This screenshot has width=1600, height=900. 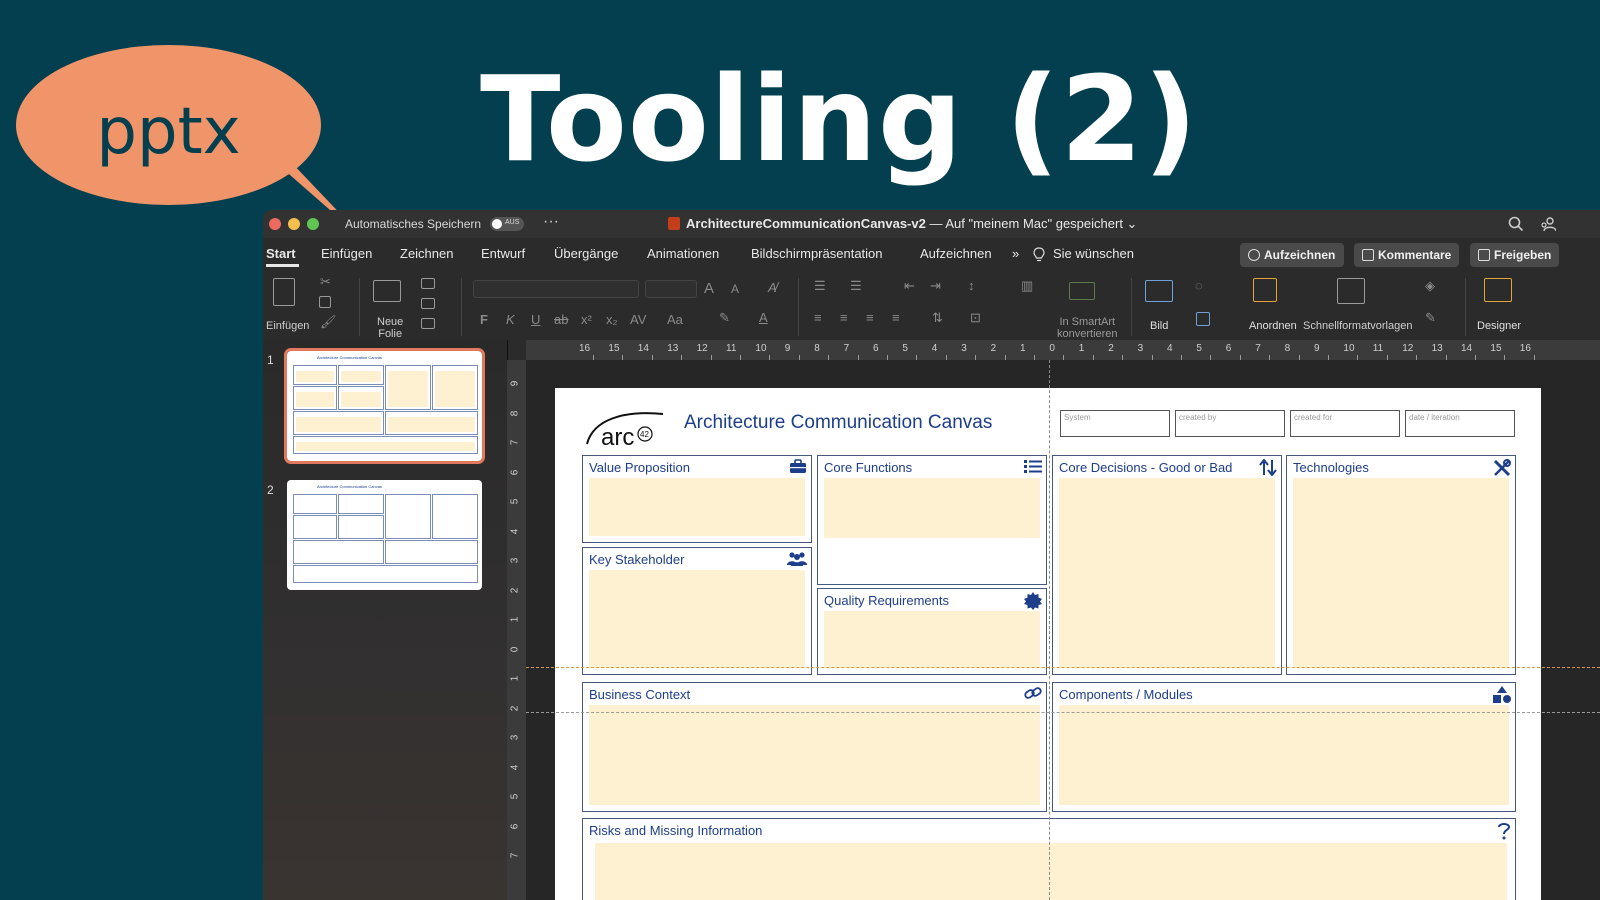 I want to click on ruler-tick-label: 16, so click(x=1525, y=348).